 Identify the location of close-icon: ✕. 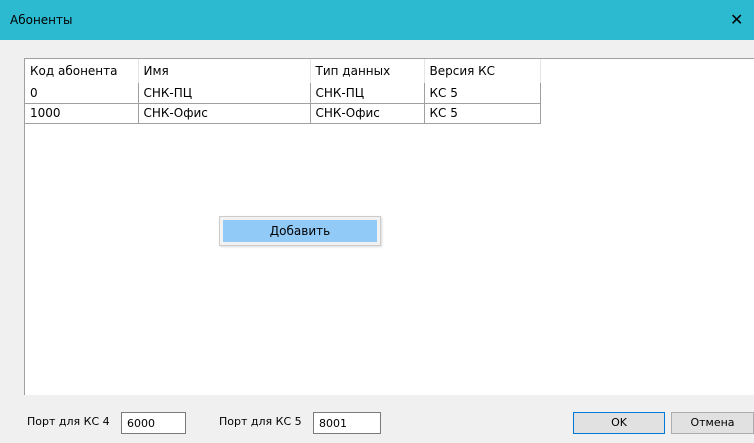
(742, 20).